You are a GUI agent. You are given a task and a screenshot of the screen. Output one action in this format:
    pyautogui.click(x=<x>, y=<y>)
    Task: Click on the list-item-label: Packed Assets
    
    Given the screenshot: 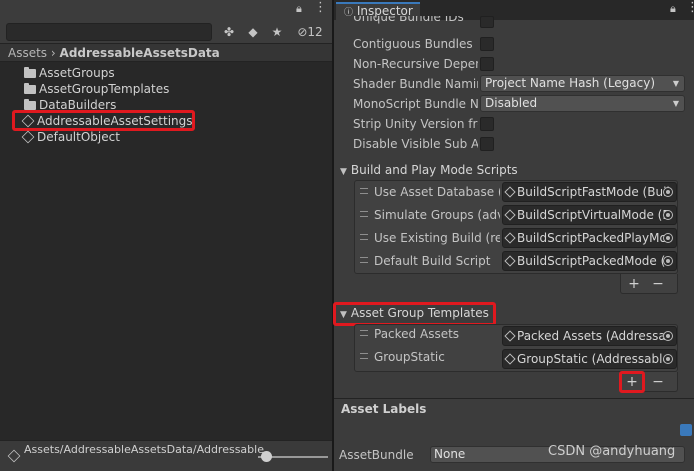 What is the action you would take?
    pyautogui.click(x=417, y=334)
    